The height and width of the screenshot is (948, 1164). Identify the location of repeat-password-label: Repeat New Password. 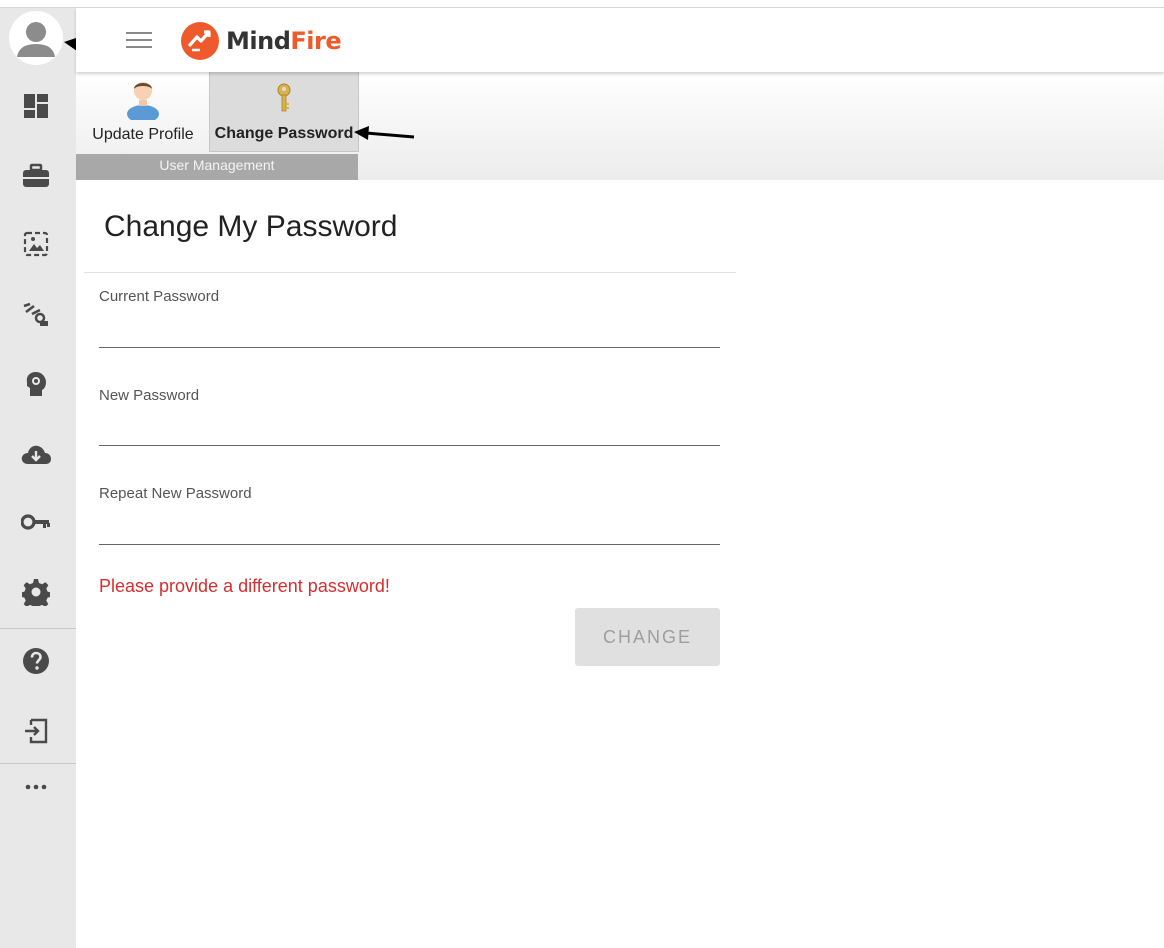
(175, 493).